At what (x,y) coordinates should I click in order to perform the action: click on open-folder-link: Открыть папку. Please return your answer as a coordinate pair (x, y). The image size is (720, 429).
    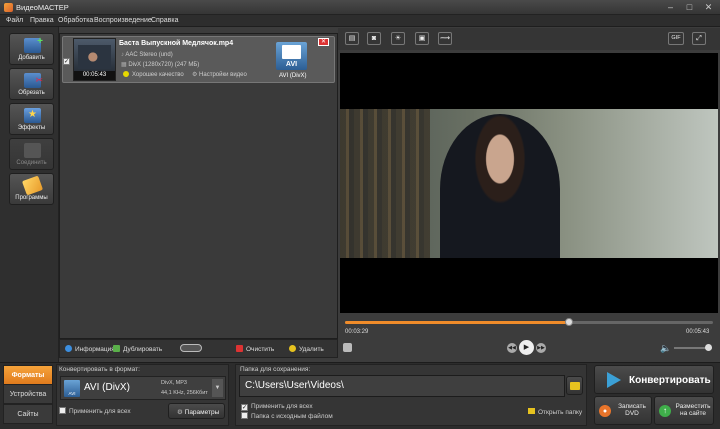
    Looking at the image, I should click on (555, 412).